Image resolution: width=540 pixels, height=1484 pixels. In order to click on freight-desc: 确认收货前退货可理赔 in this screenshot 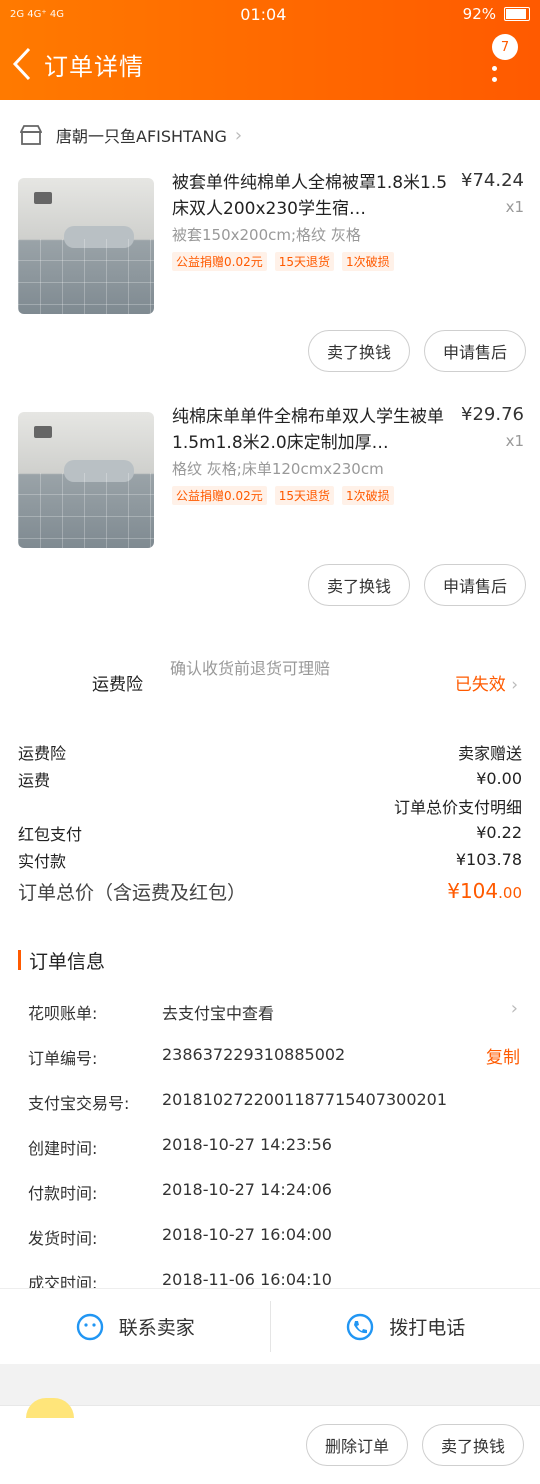, I will do `click(250, 668)`.